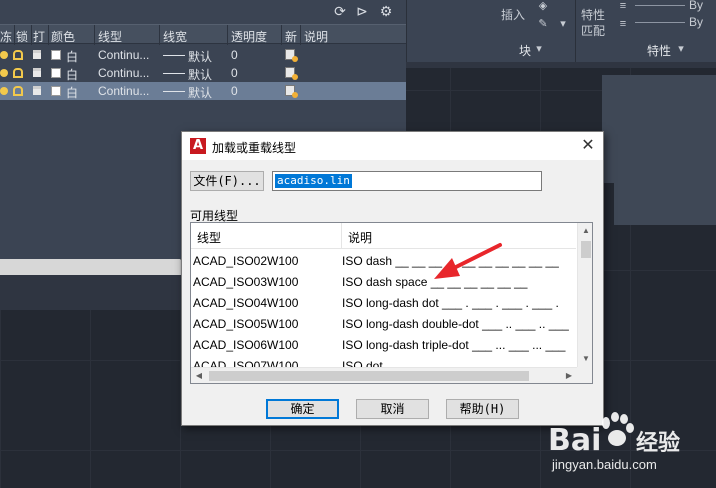 Image resolution: width=716 pixels, height=488 pixels. I want to click on scroll-up-icon: ▲, so click(585, 231).